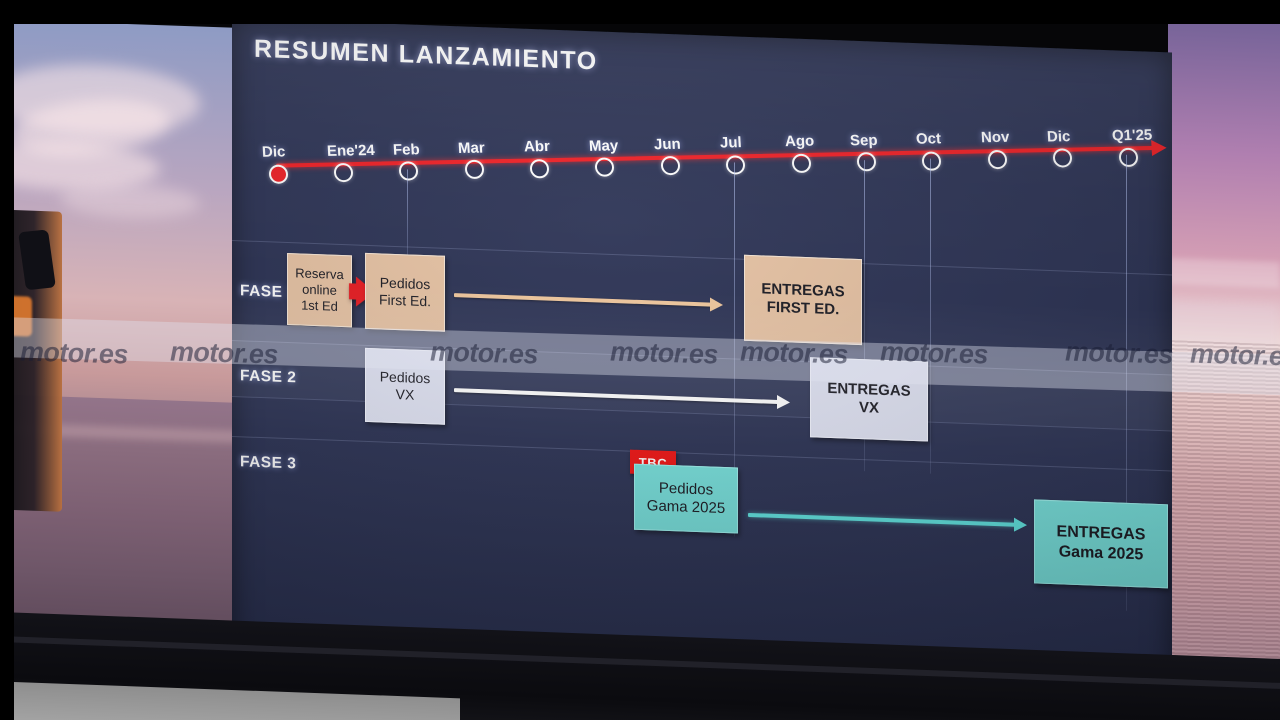  What do you see at coordinates (426, 55) in the screenshot?
I see `slide-title: RESUMEN LANZAMIENTO` at bounding box center [426, 55].